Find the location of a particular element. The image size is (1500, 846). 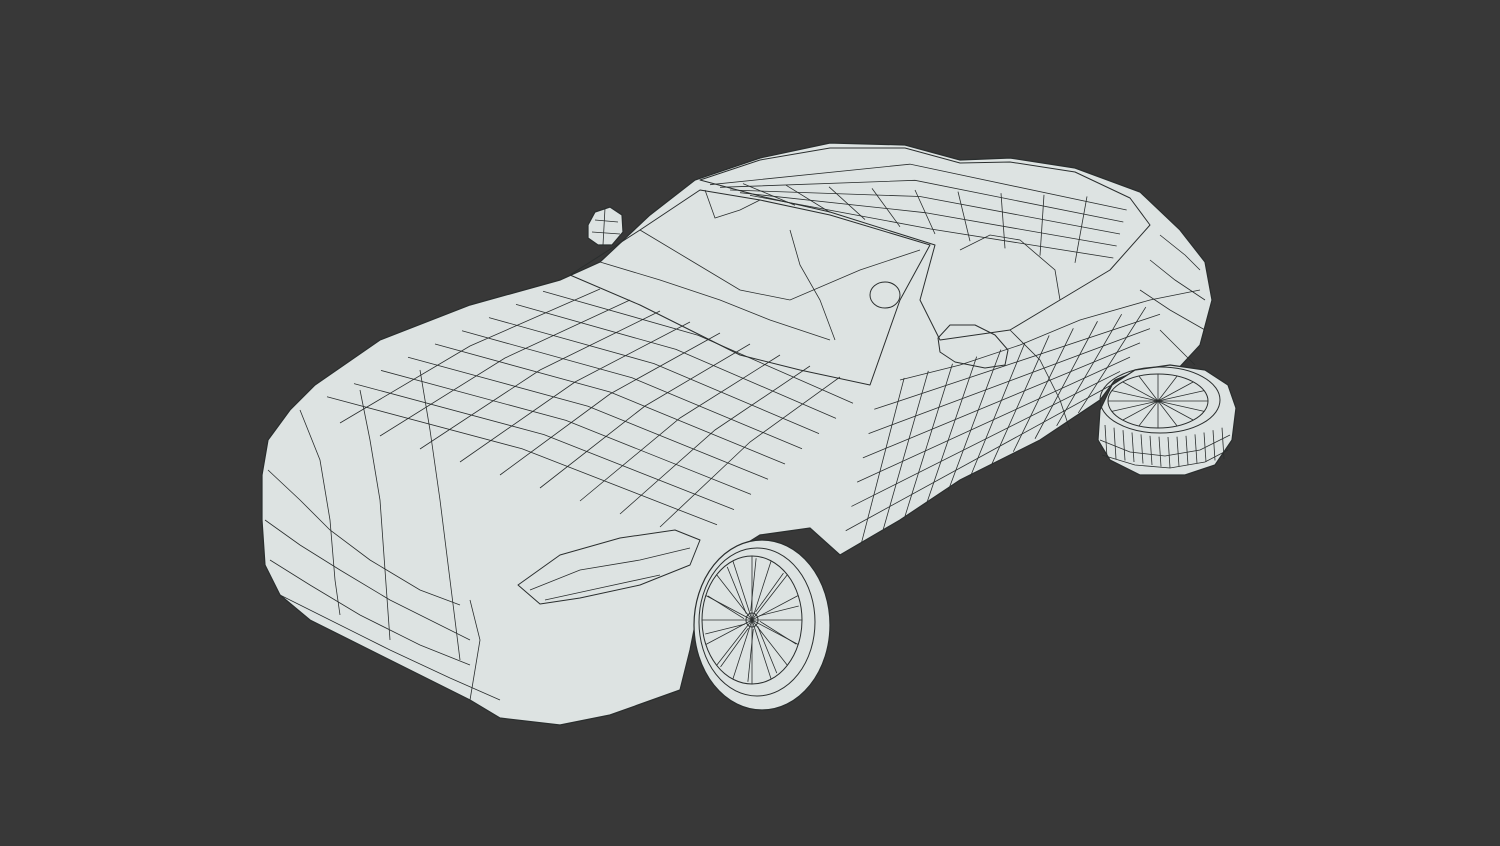

side-mirror-left is located at coordinates (605, 226).